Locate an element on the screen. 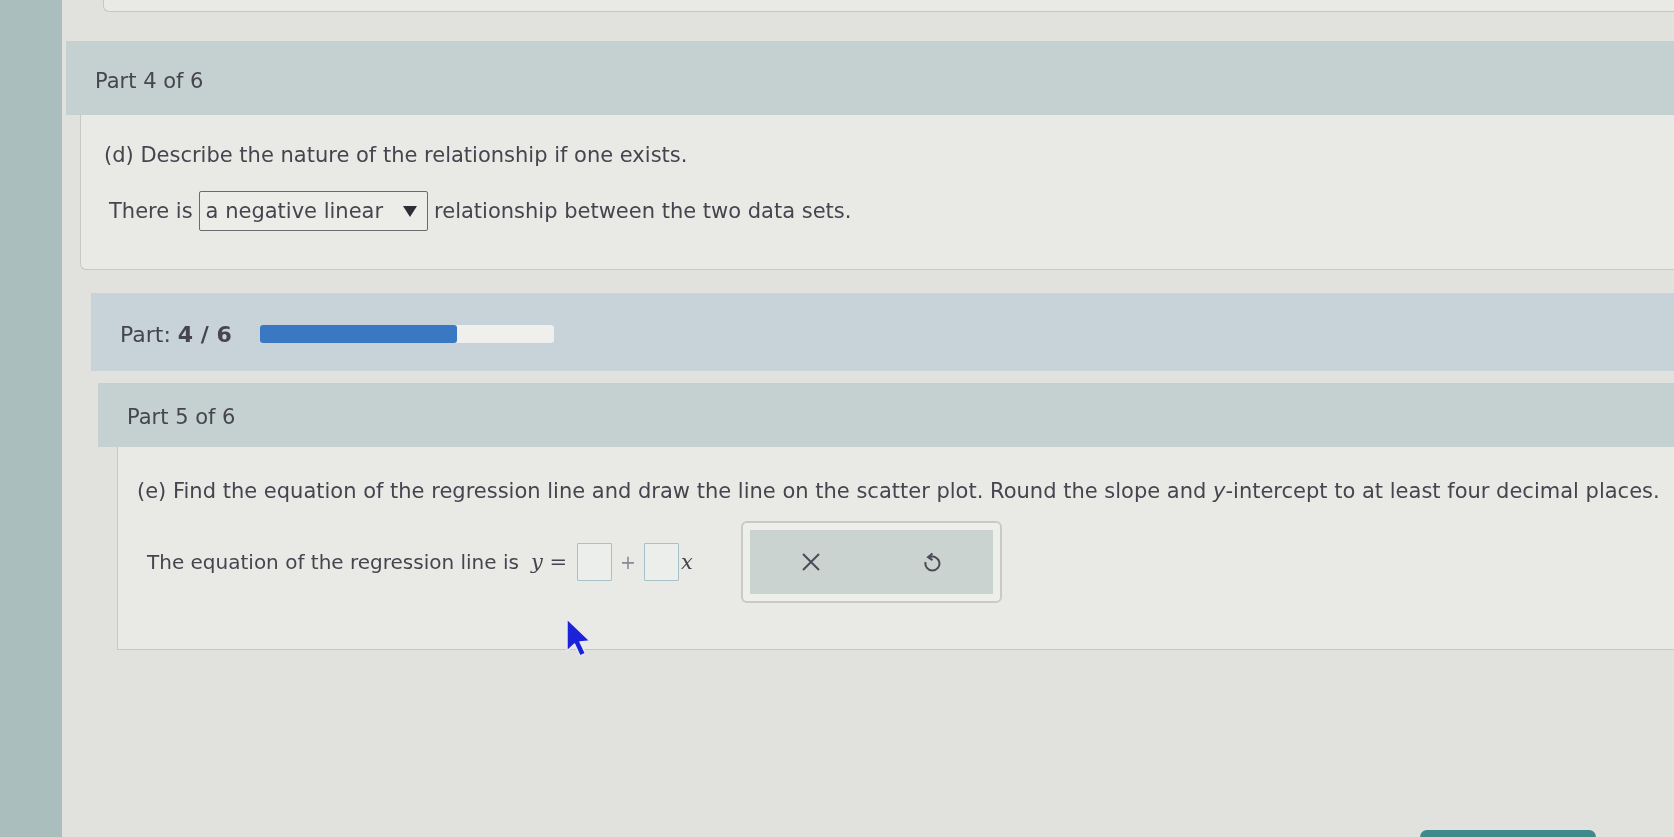  progress-label: Part: 4 / 6 is located at coordinates (176, 334).